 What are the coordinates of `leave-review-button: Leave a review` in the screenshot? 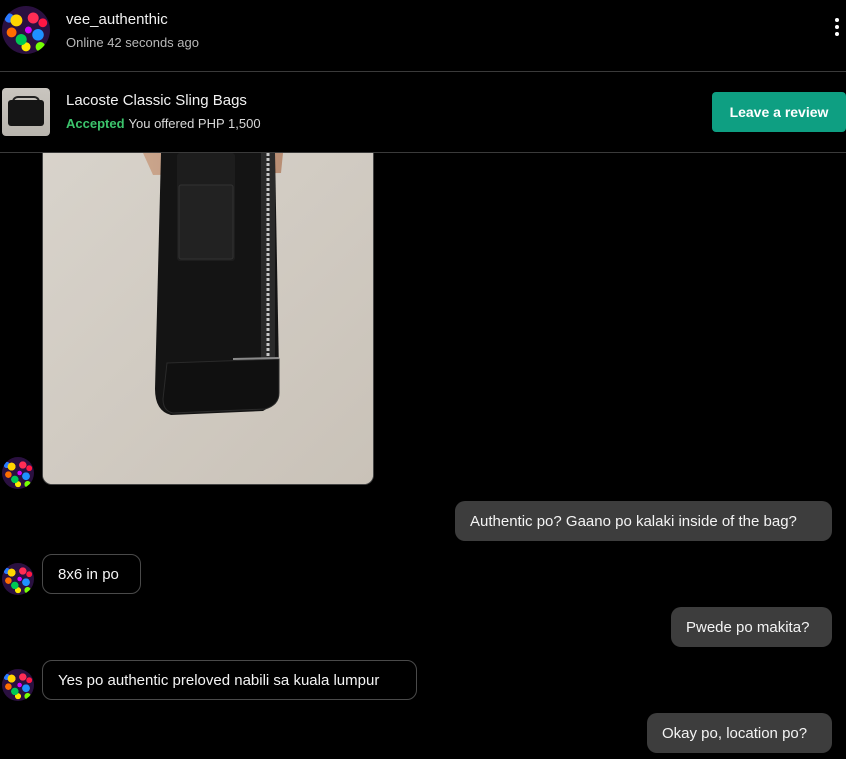 It's located at (779, 112).